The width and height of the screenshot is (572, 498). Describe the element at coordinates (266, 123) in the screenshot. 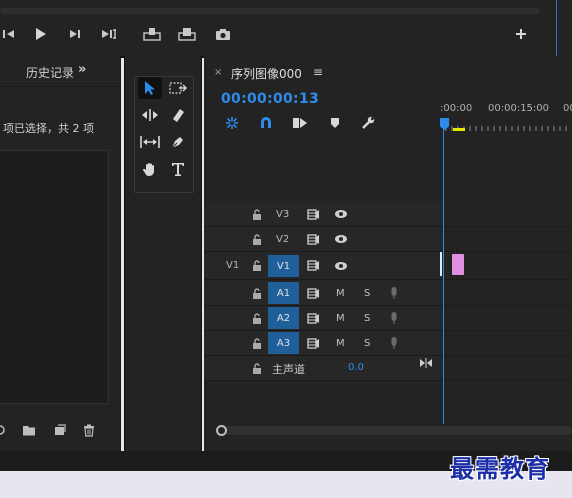

I see `snap-icon` at that location.